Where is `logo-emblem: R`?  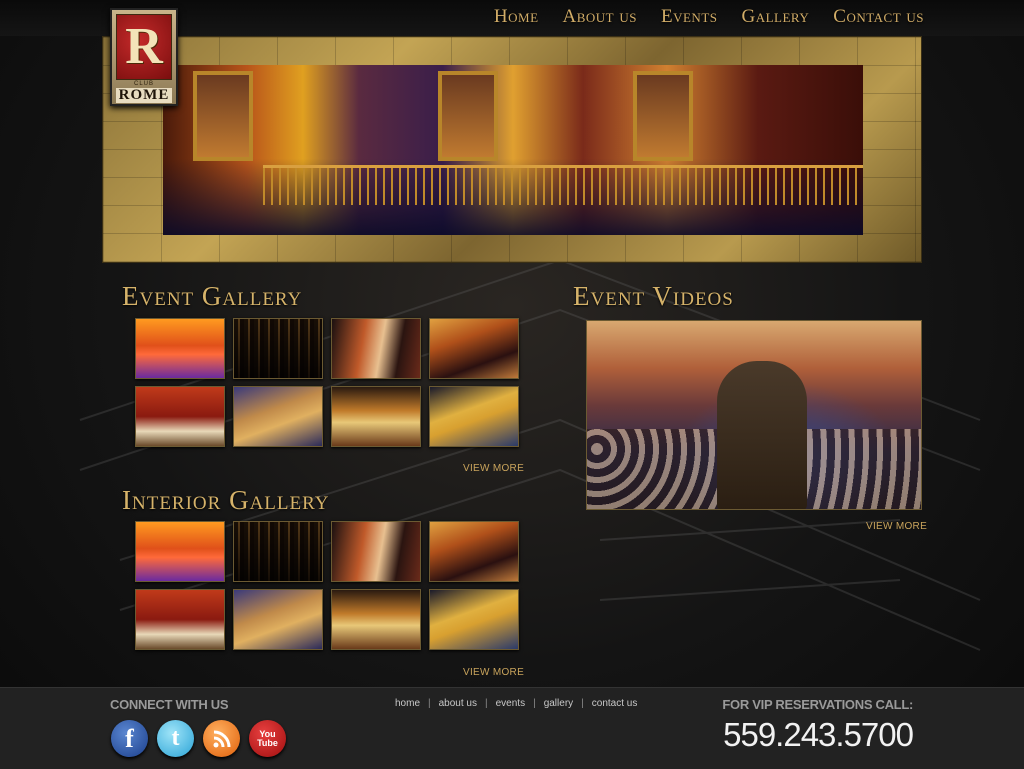 logo-emblem: R is located at coordinates (144, 47).